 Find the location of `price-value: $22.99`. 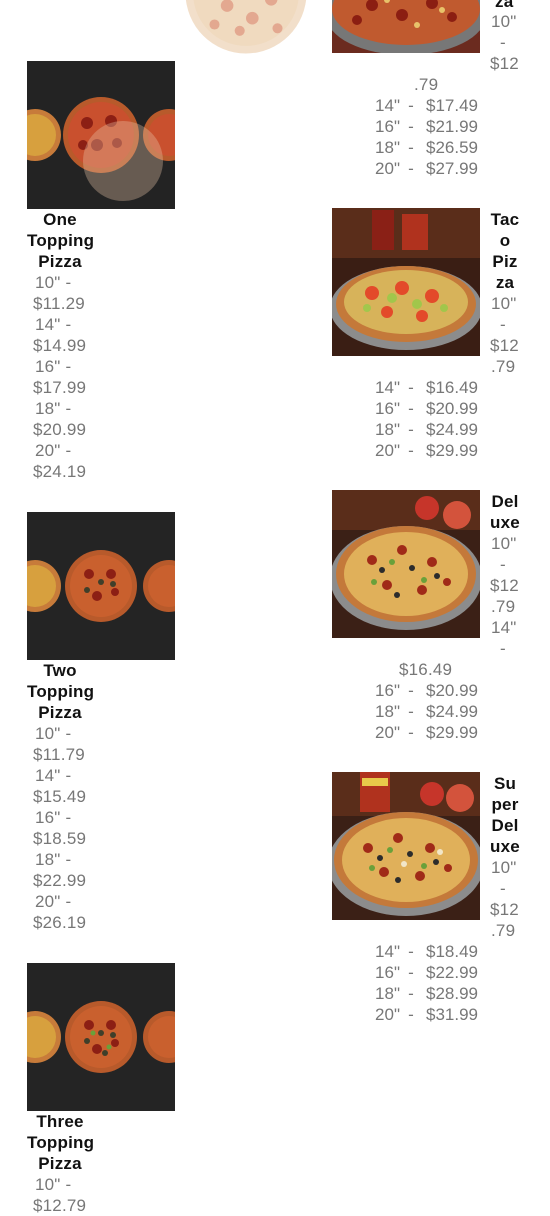

price-value: $22.99 is located at coordinates (452, 972).